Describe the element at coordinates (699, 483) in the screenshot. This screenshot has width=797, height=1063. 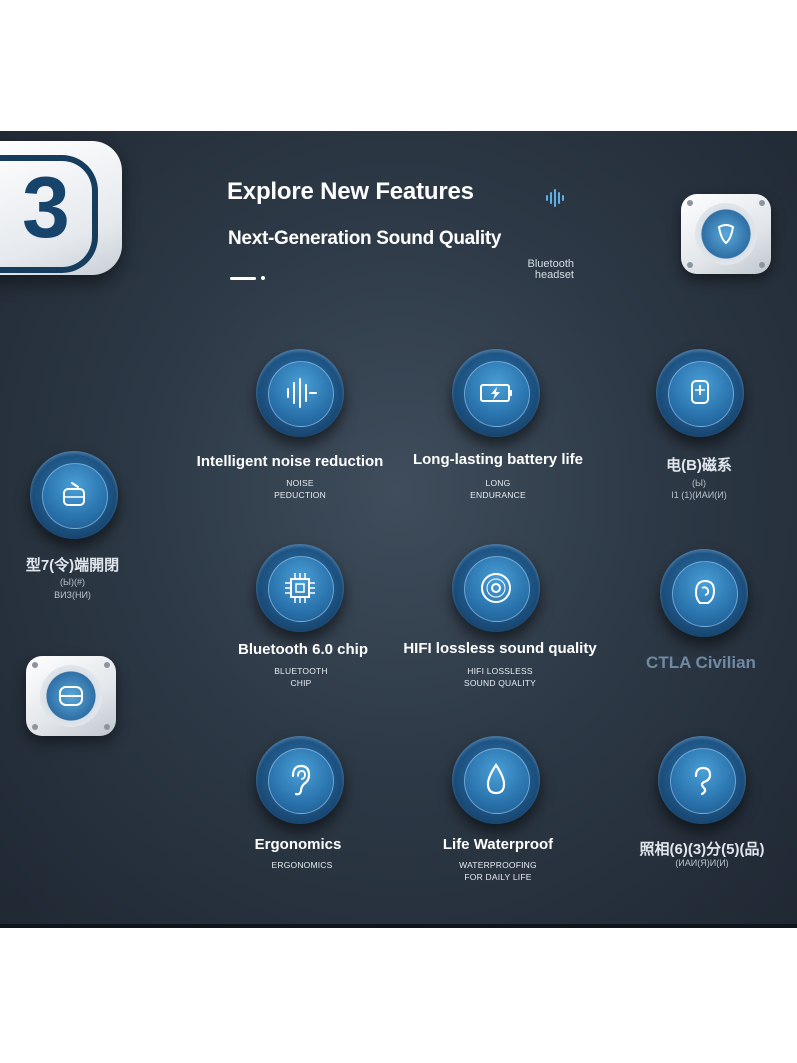
I see `right-feature-sub-1: (Ы)` at that location.